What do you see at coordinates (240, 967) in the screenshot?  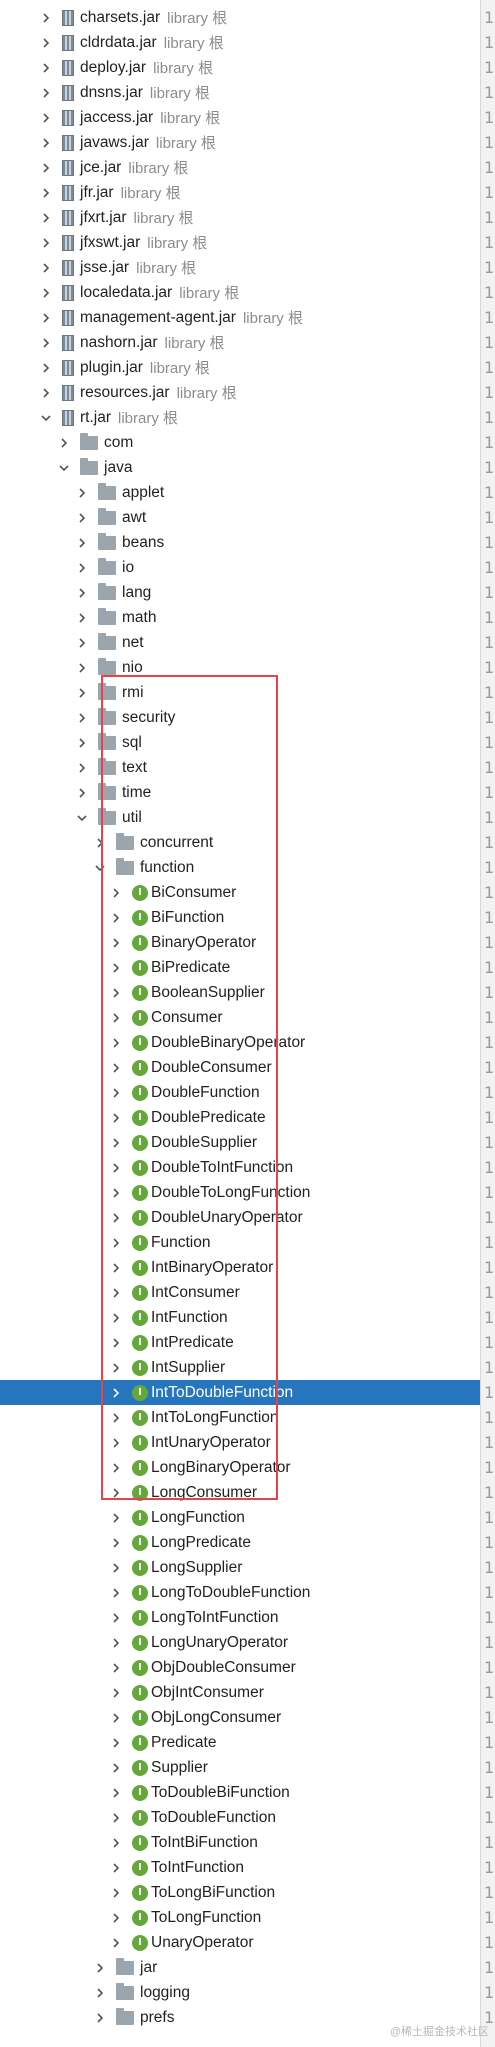 I see `tree-node-interface: I BiPredicate` at bounding box center [240, 967].